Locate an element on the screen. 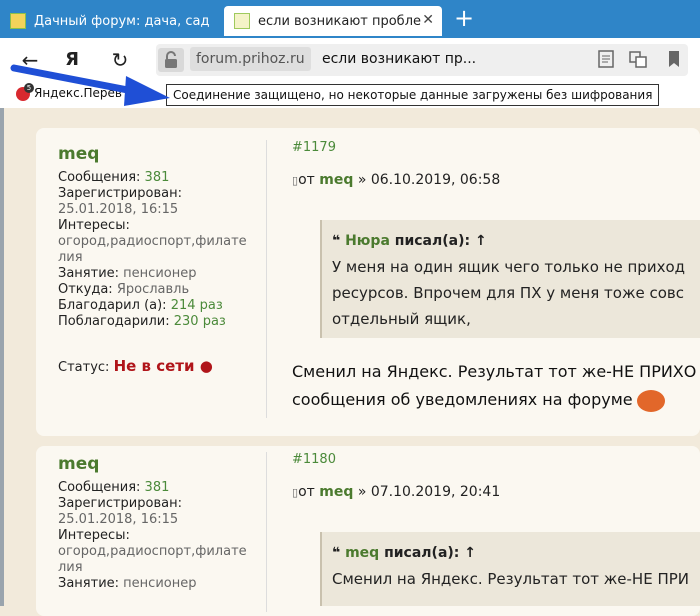 The height and width of the screenshot is (616, 700). quote-author: meq is located at coordinates (362, 553).